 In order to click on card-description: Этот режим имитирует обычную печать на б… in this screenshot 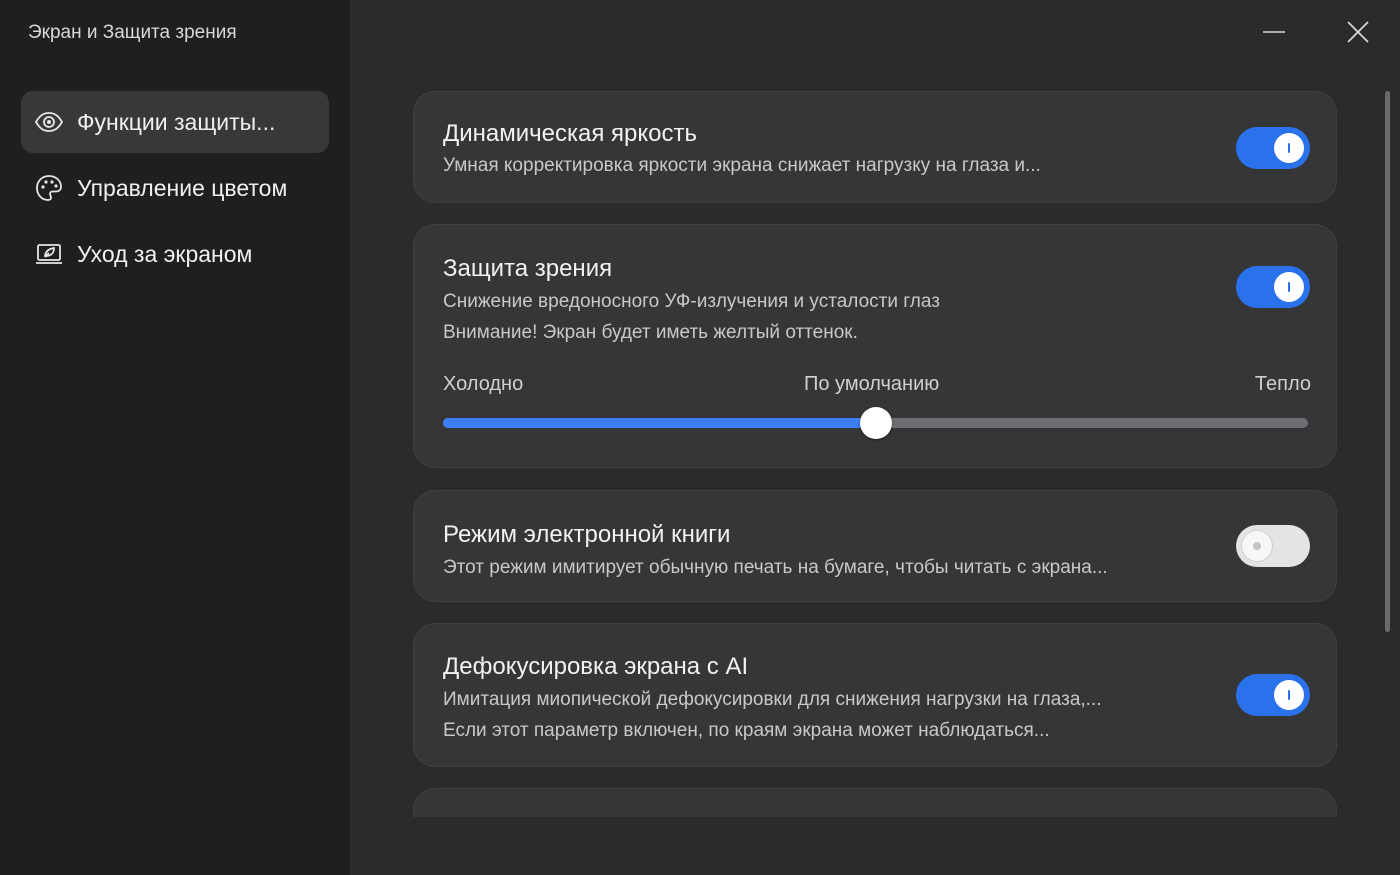, I will do `click(775, 567)`.